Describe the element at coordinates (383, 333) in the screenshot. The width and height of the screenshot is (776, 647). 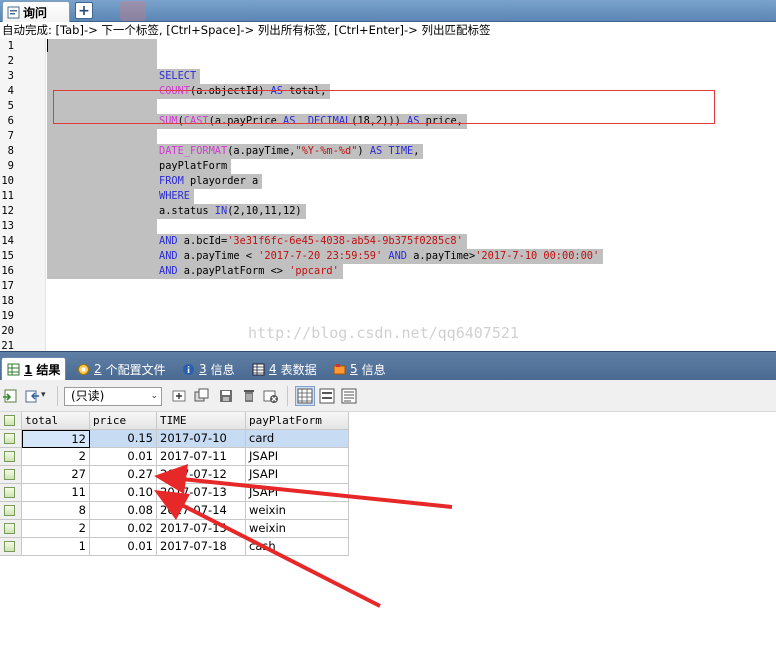
I see `watermark: http://blog.csdn.net/qq6407521` at that location.